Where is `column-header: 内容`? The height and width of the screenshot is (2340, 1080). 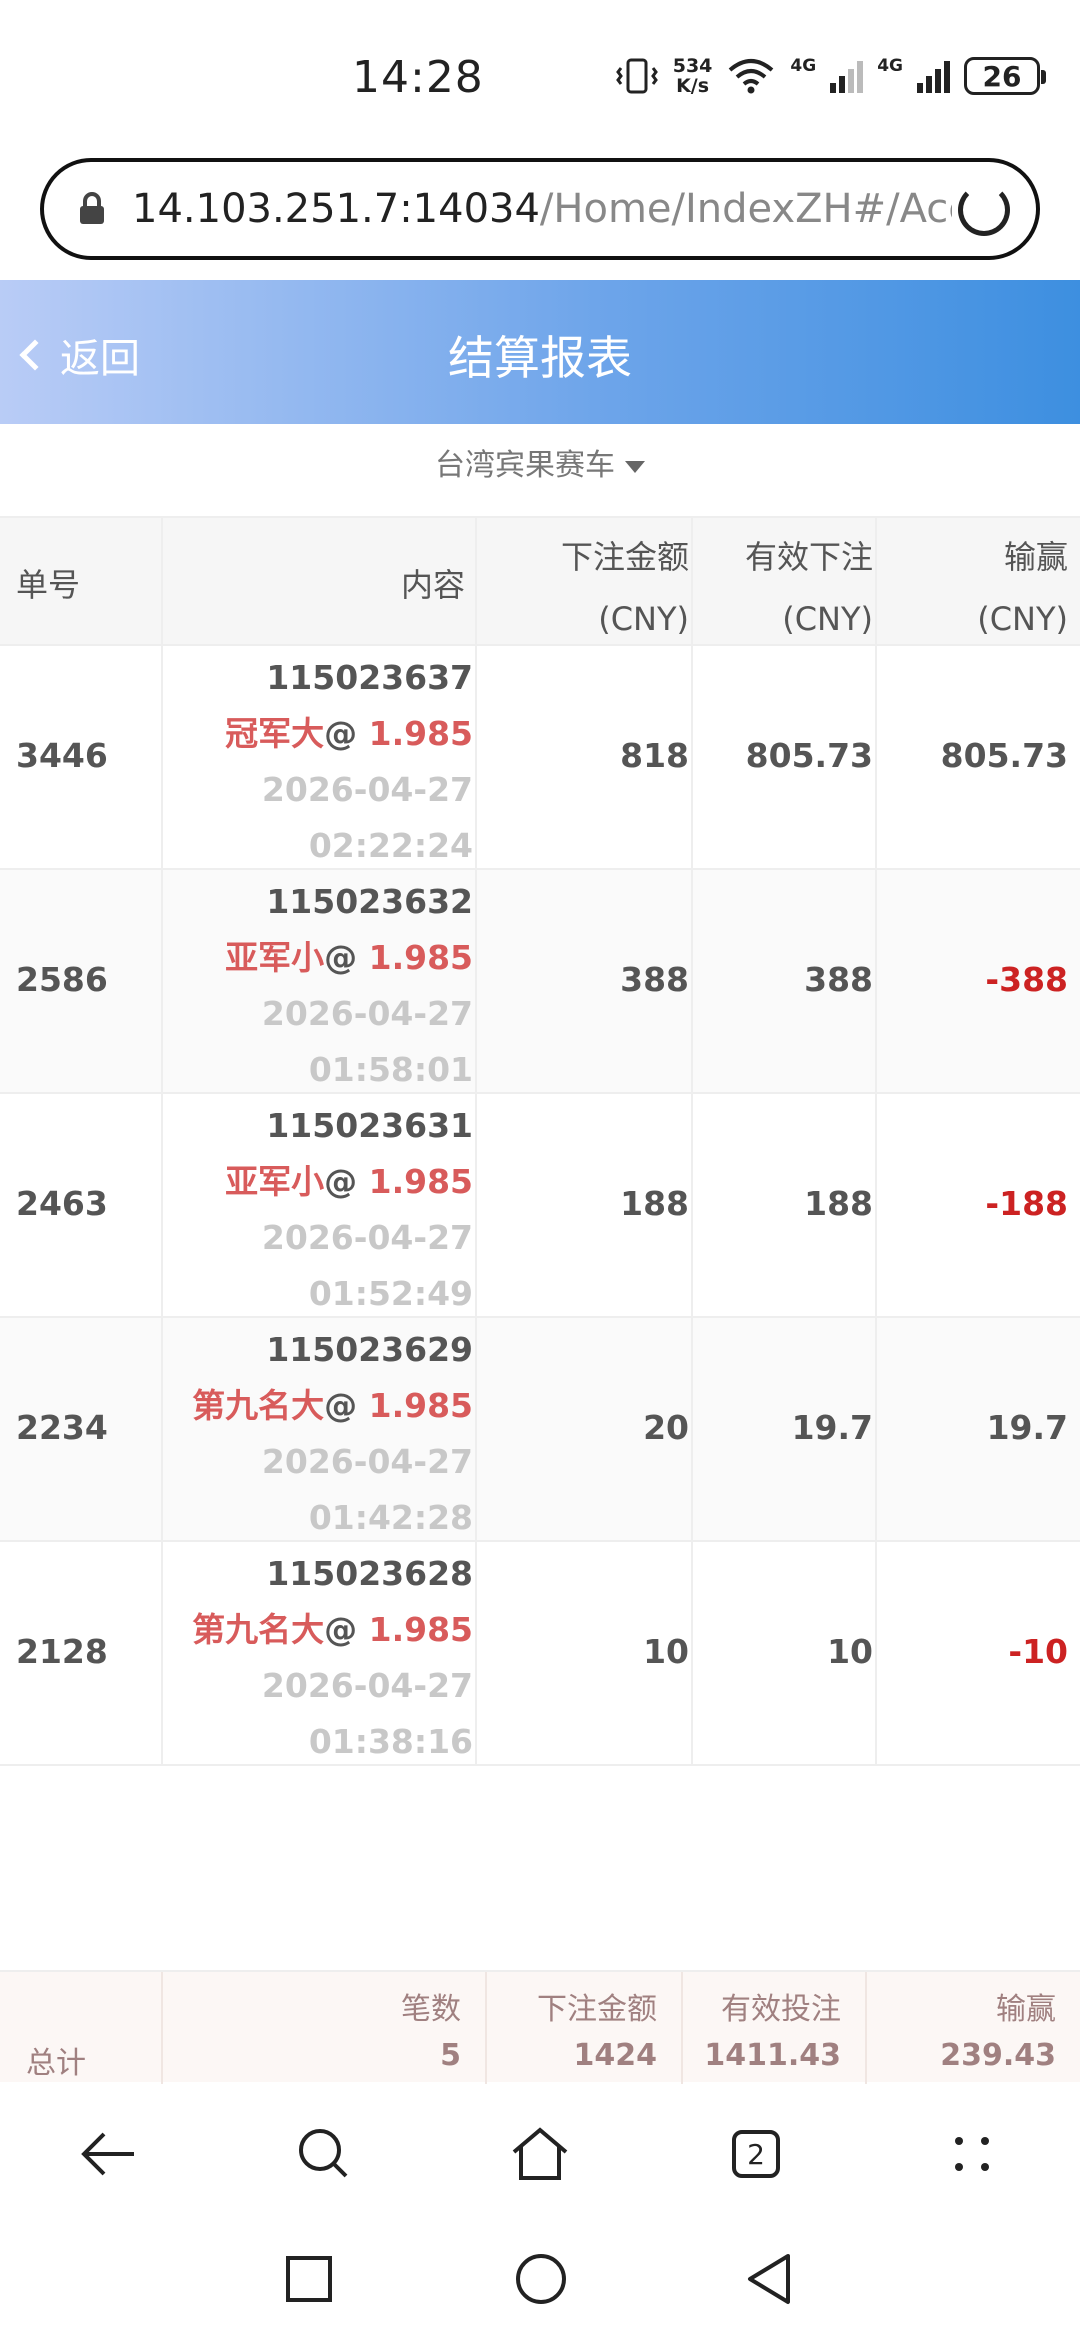
column-header: 内容 is located at coordinates (320, 581).